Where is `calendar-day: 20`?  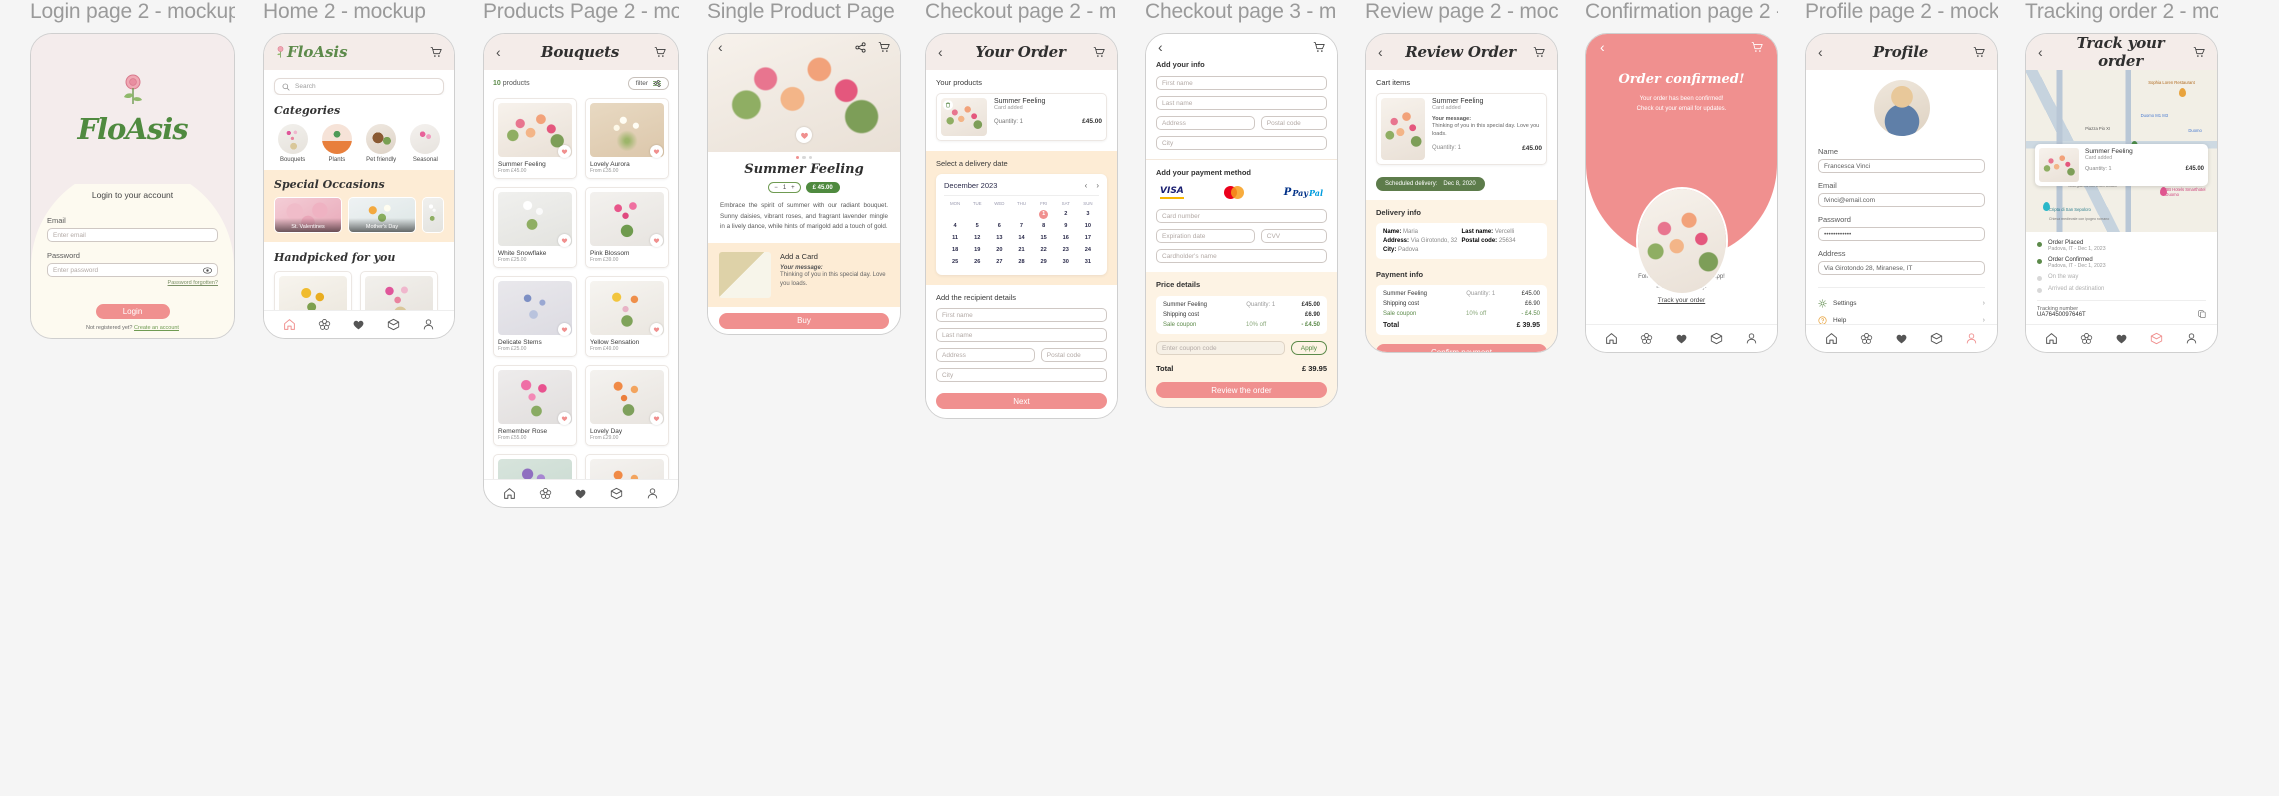 calendar-day: 20 is located at coordinates (999, 250).